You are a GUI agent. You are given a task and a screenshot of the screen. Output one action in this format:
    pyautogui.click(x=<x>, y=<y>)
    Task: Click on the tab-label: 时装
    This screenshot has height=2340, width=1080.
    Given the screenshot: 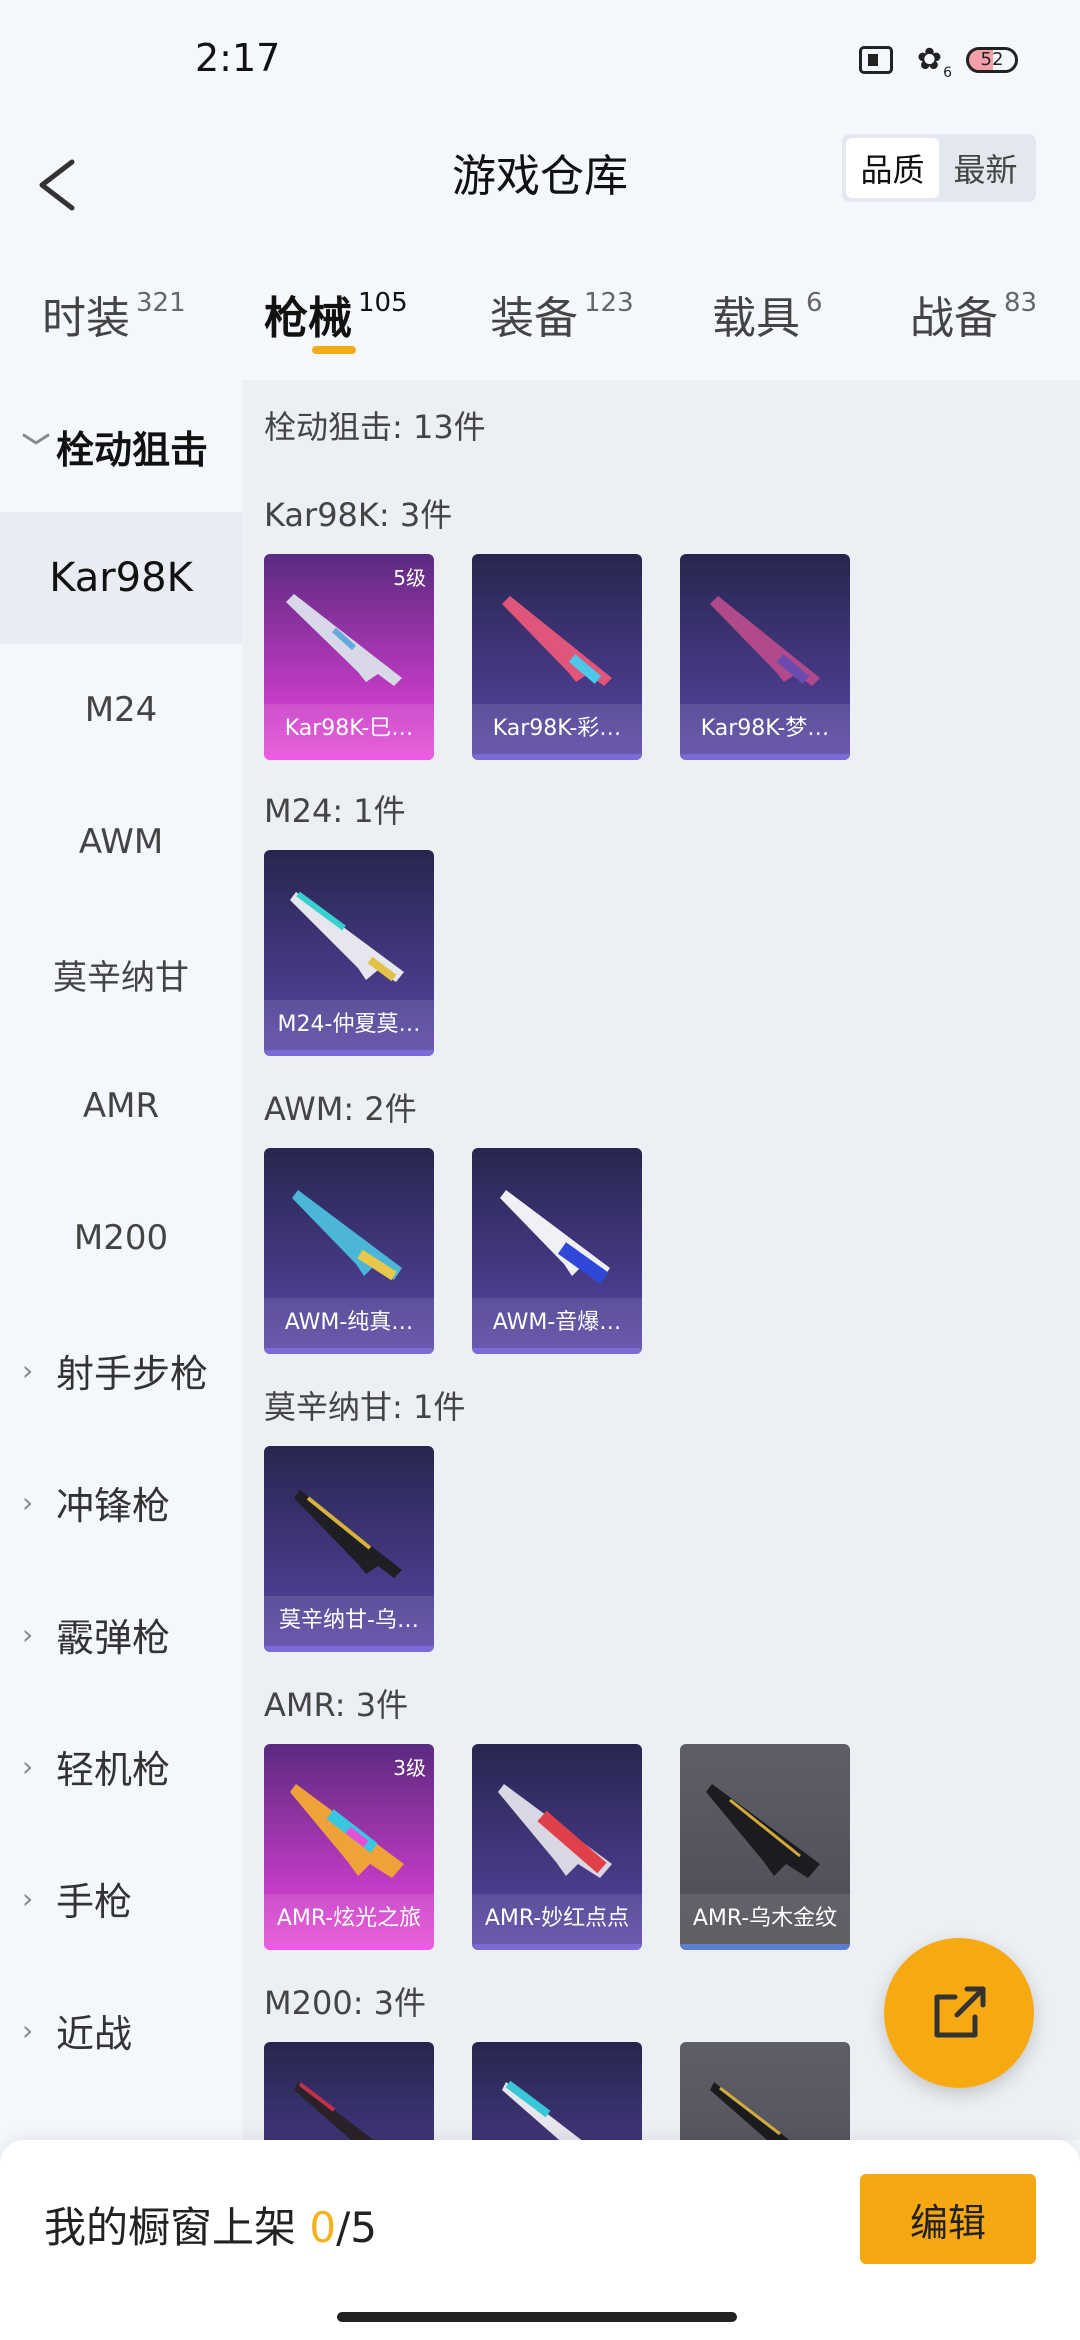 What is the action you would take?
    pyautogui.click(x=86, y=318)
    